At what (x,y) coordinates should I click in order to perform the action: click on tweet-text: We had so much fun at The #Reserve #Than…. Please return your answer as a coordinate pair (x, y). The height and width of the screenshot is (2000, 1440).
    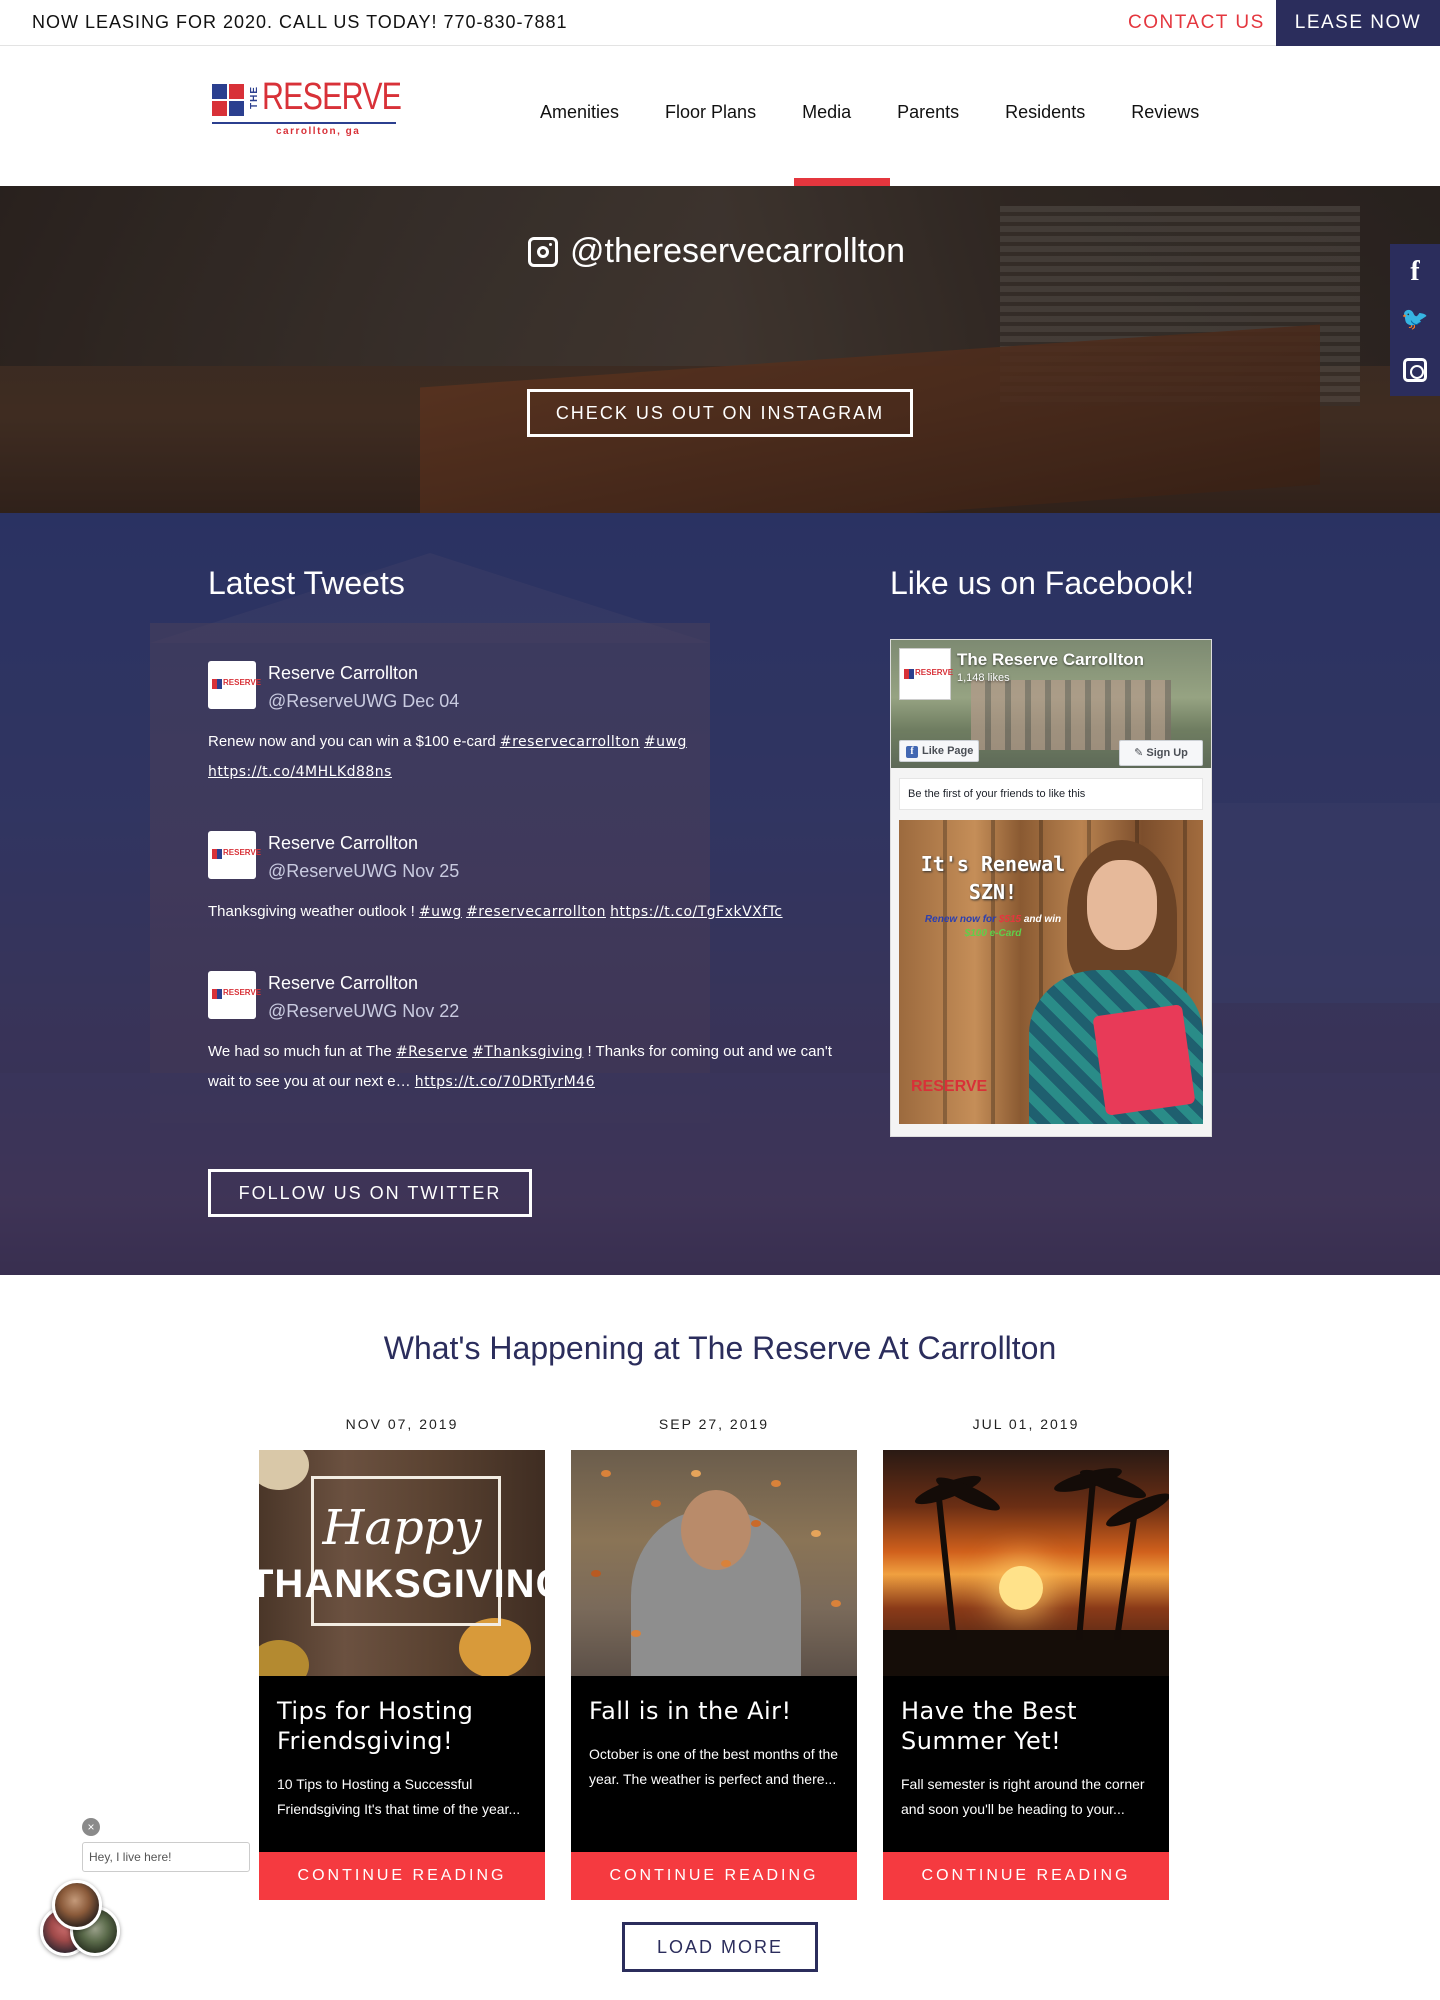
    Looking at the image, I should click on (520, 1066).